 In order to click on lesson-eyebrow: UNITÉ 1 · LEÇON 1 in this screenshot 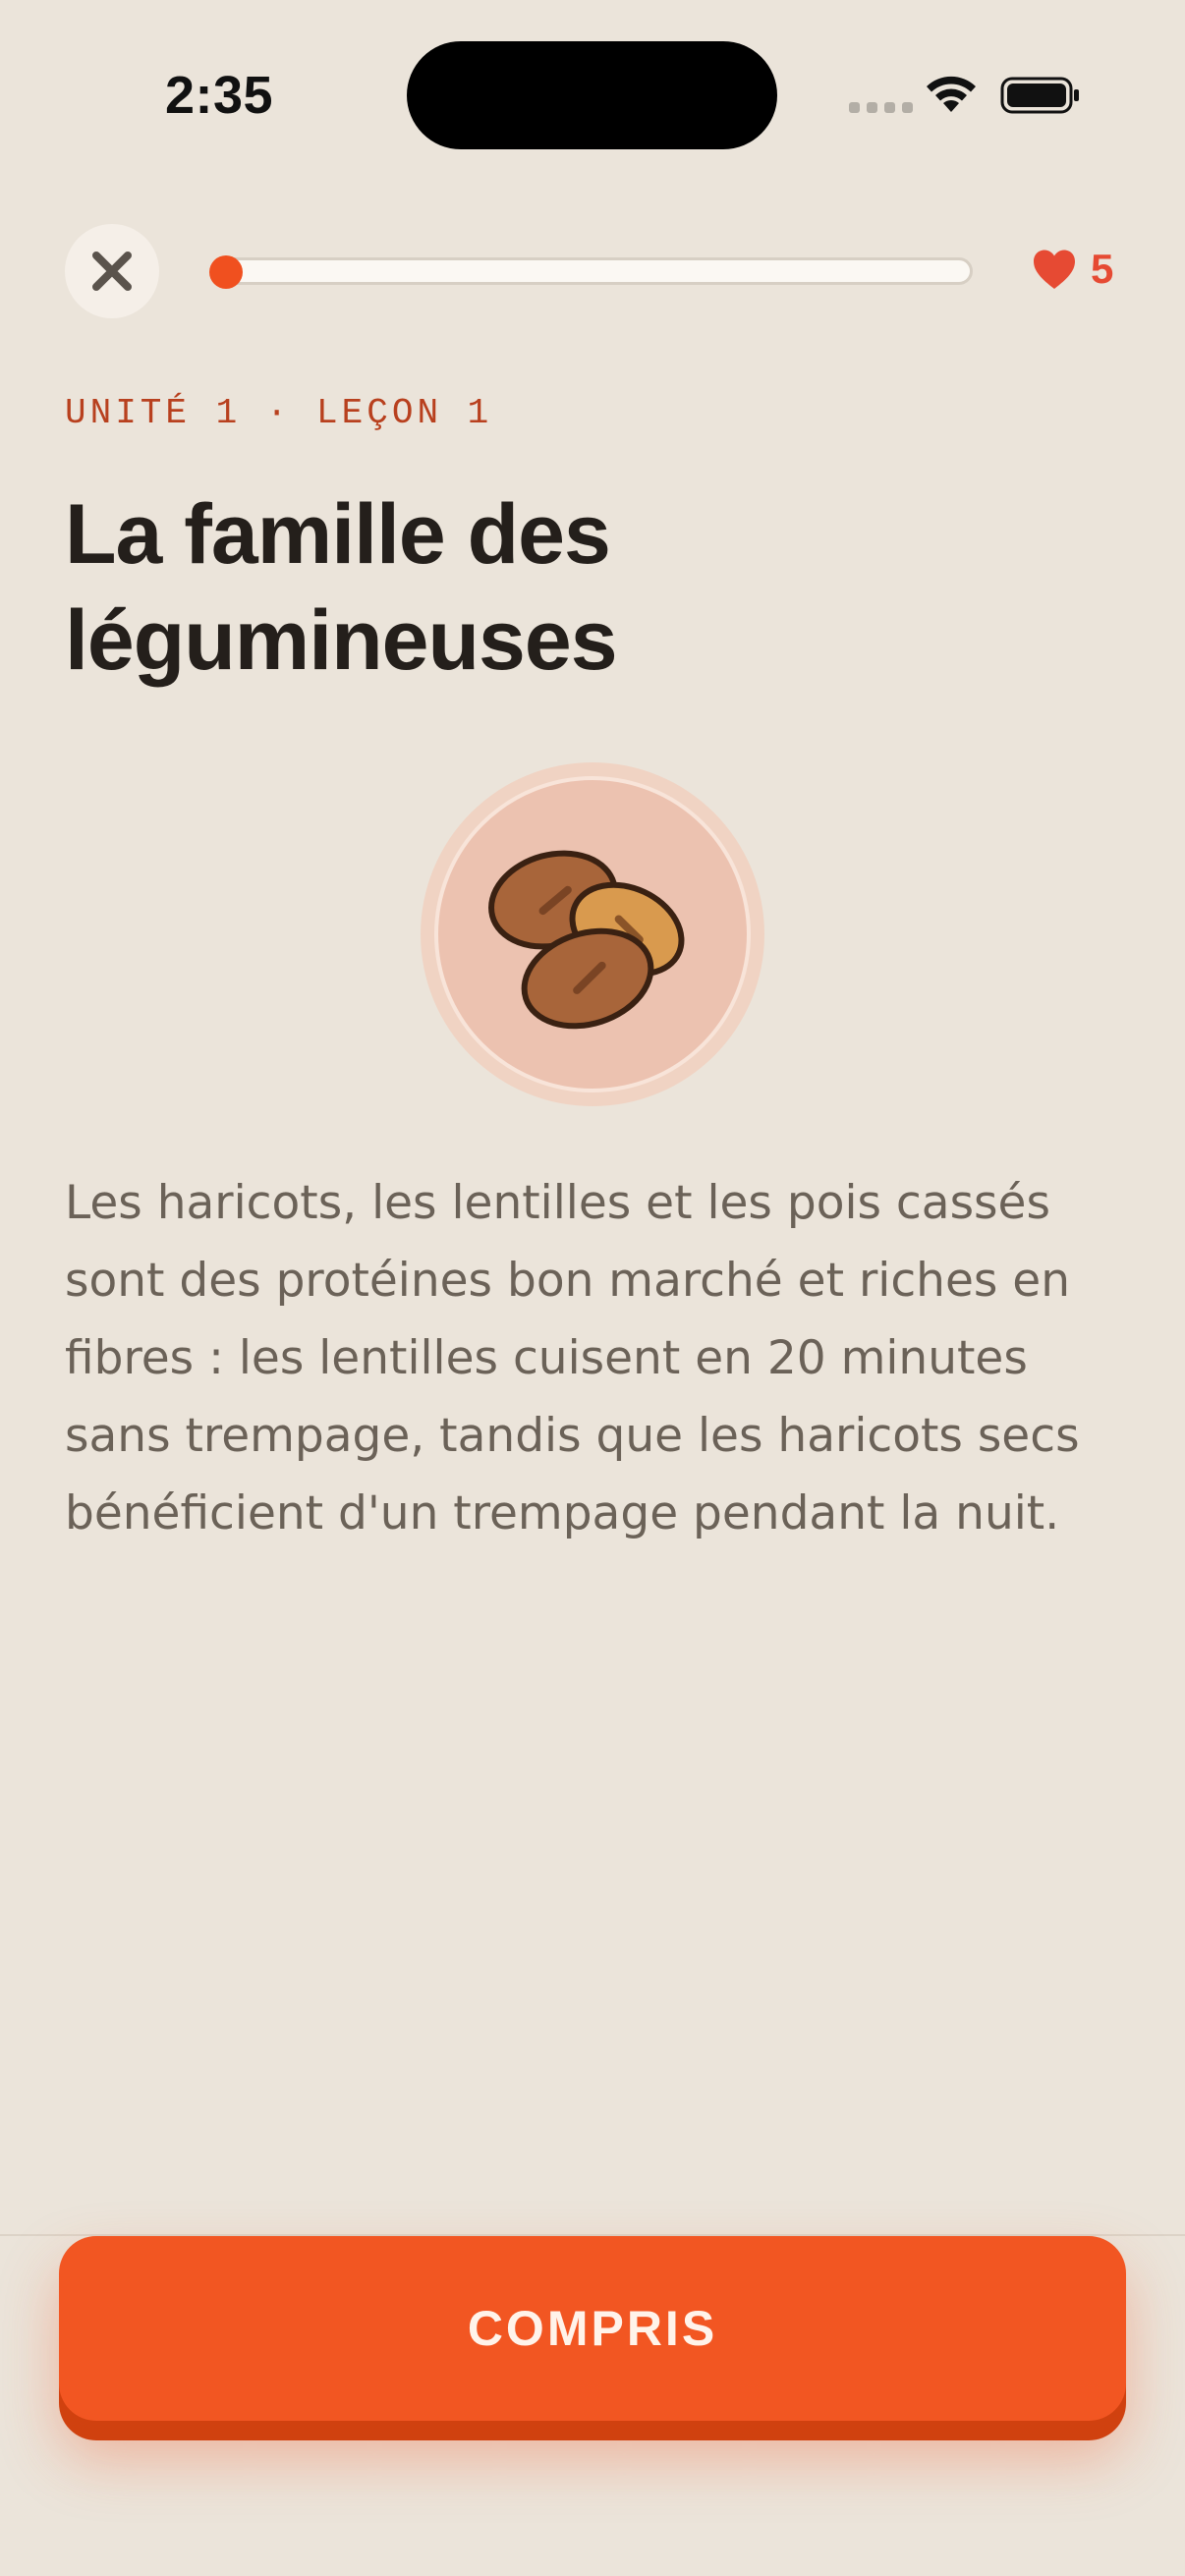, I will do `click(279, 413)`.